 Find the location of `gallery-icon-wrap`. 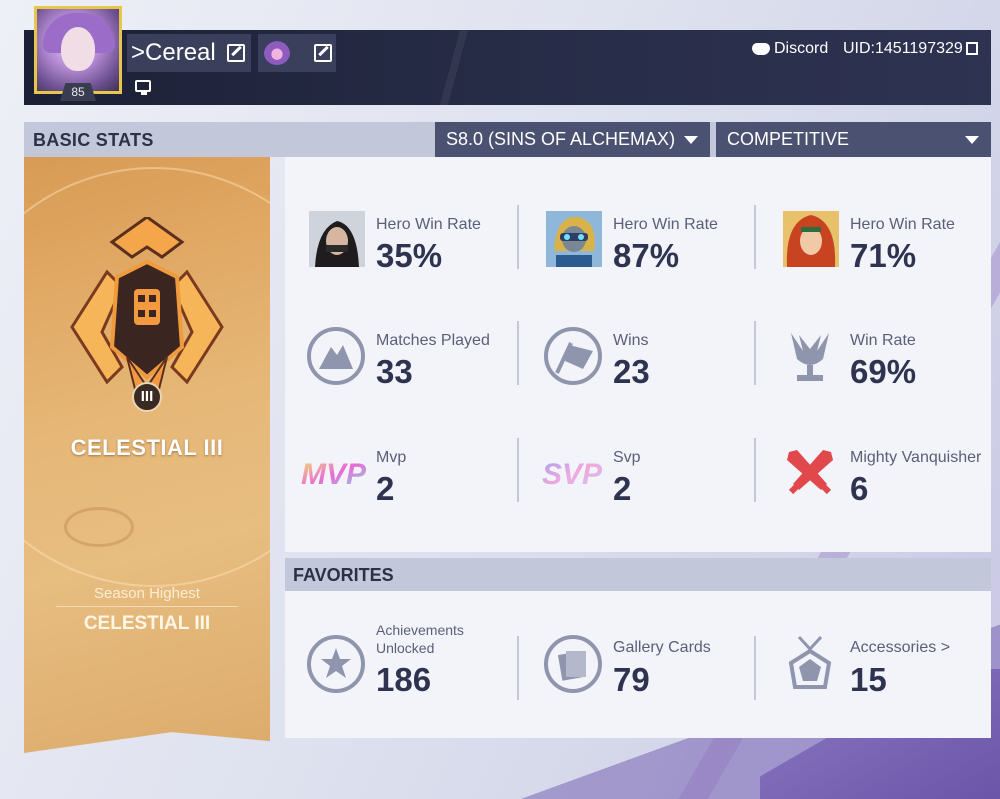

gallery-icon-wrap is located at coordinates (573, 664).